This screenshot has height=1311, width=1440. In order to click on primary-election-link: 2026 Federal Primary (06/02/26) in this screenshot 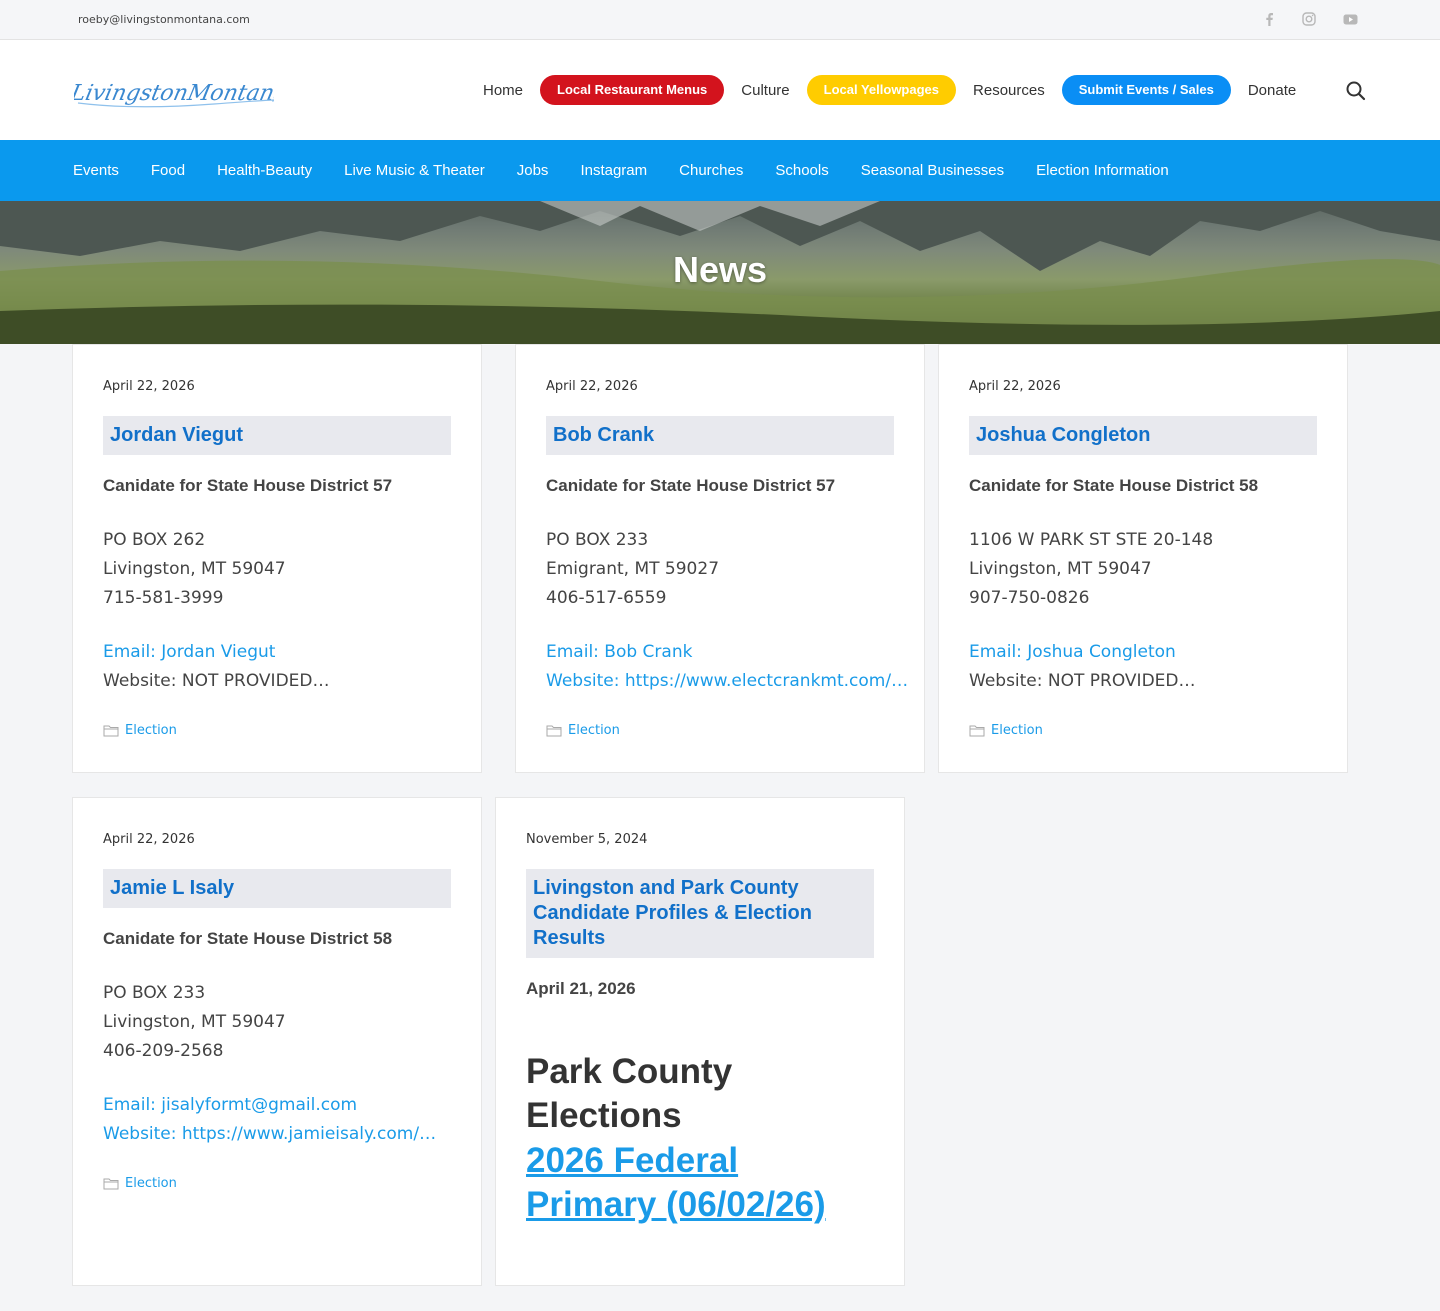, I will do `click(676, 1183)`.